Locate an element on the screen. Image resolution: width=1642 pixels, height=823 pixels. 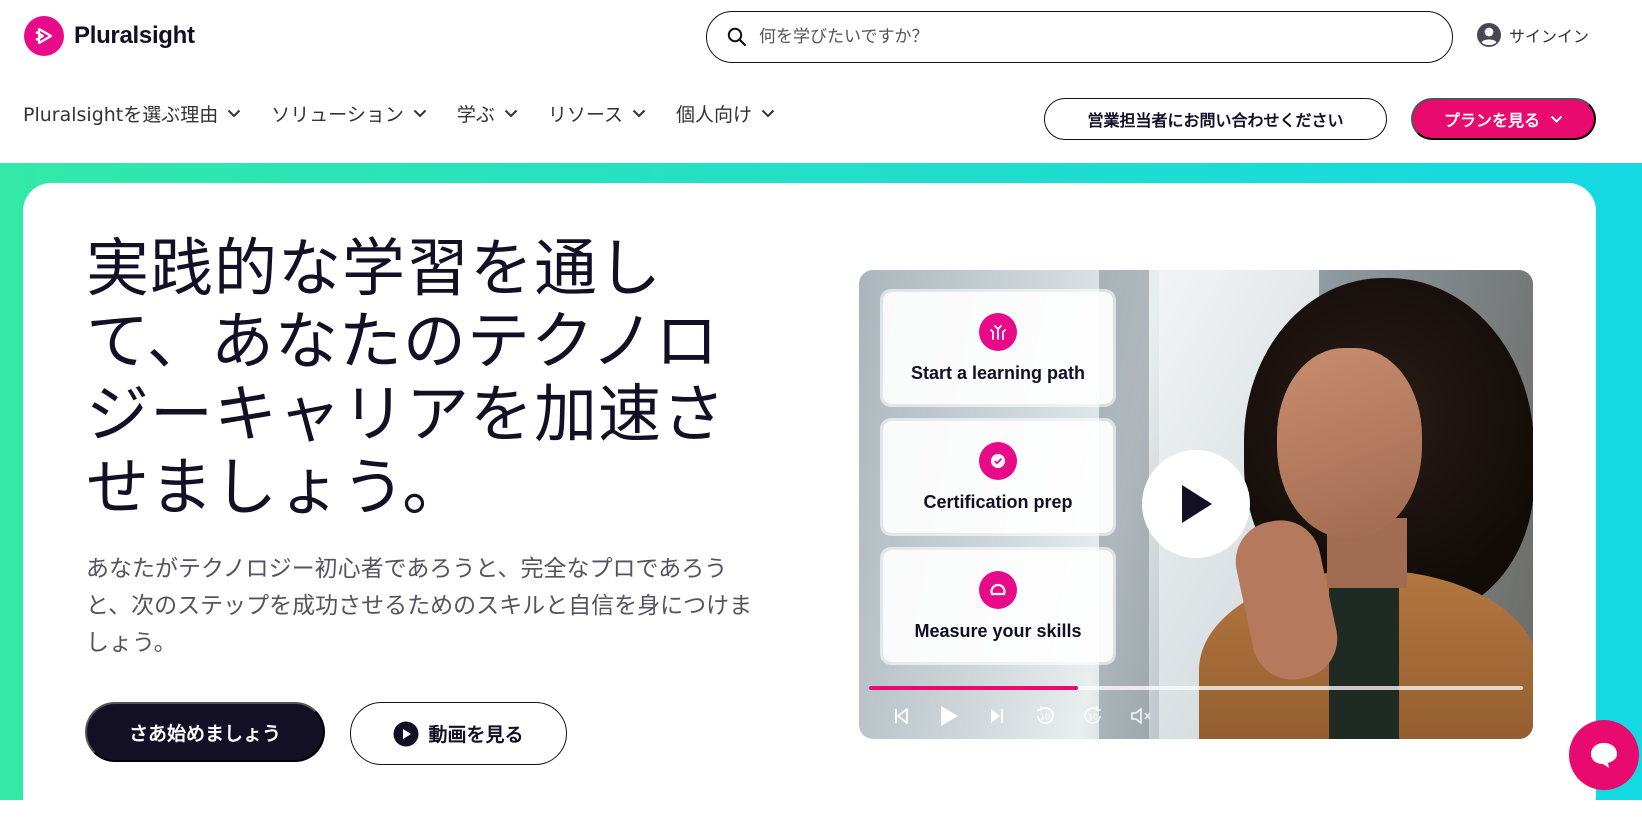
forward-10-icon: 10 is located at coordinates (1093, 716).